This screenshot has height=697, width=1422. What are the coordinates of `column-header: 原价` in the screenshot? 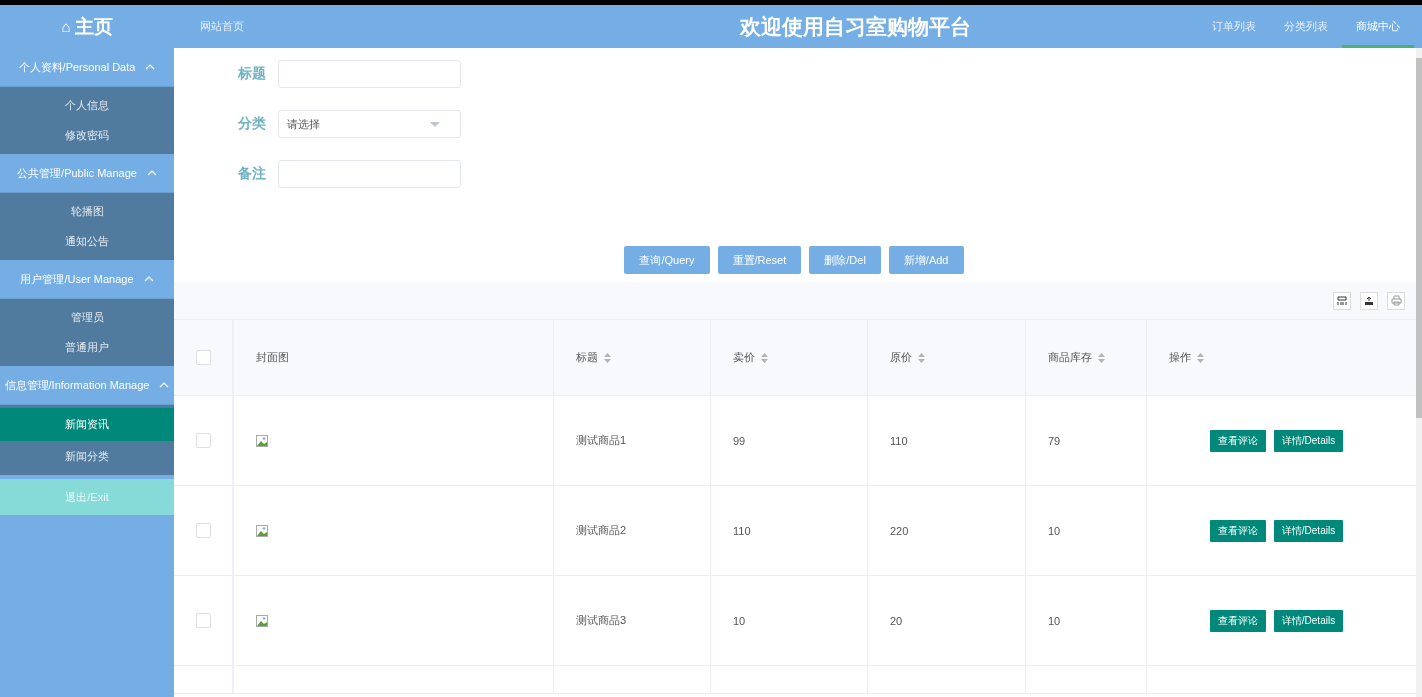 It's located at (901, 357).